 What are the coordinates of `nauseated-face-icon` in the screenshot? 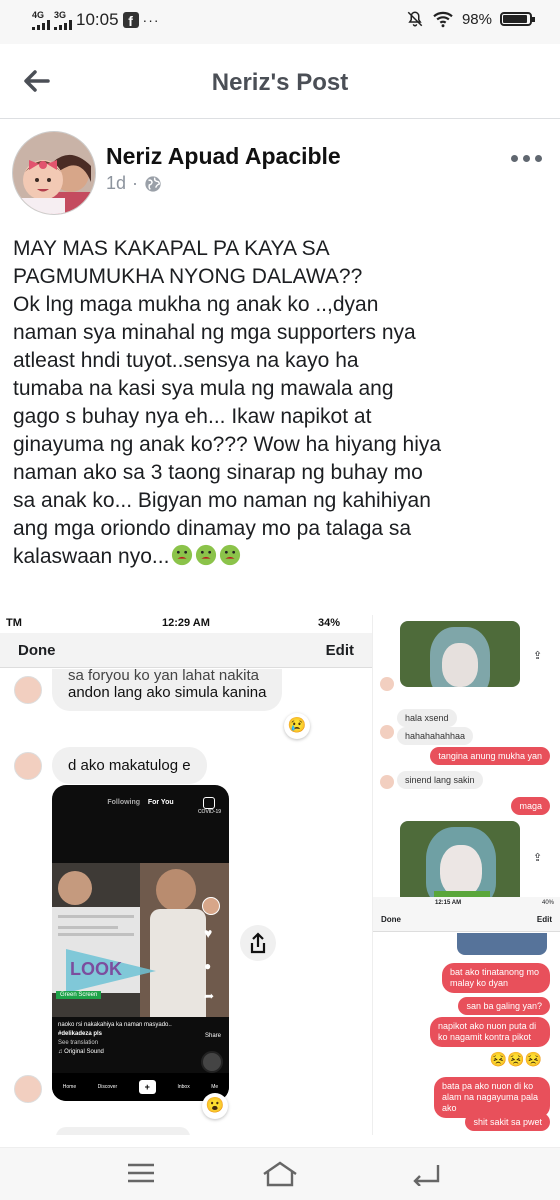 It's located at (182, 555).